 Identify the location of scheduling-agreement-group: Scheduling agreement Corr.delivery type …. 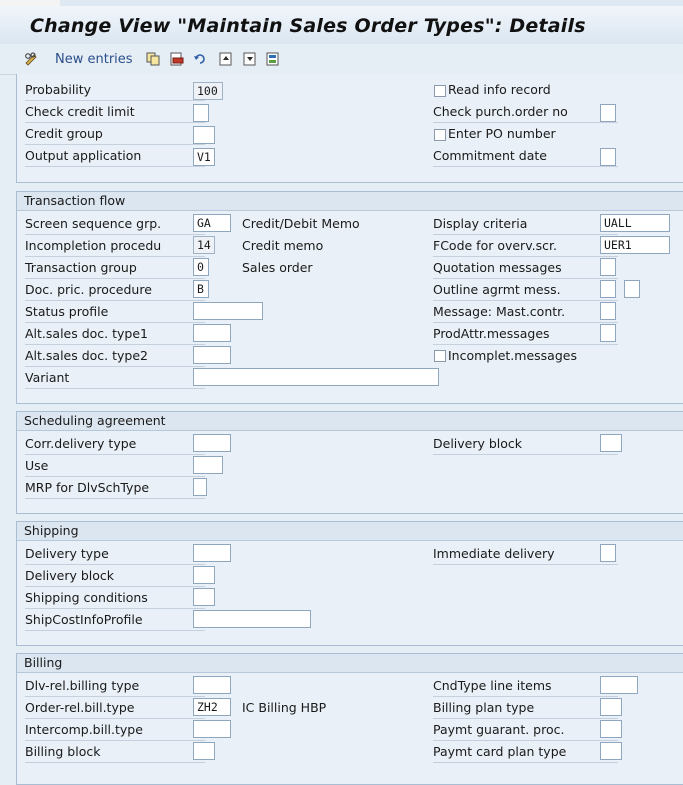
(349, 462).